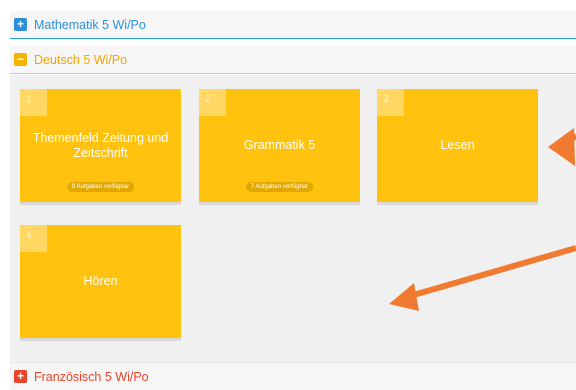 The height and width of the screenshot is (390, 576). Describe the element at coordinates (293, 25) in the screenshot. I see `section-header-mathematik: + Mathematik 5 Wi/Po` at that location.